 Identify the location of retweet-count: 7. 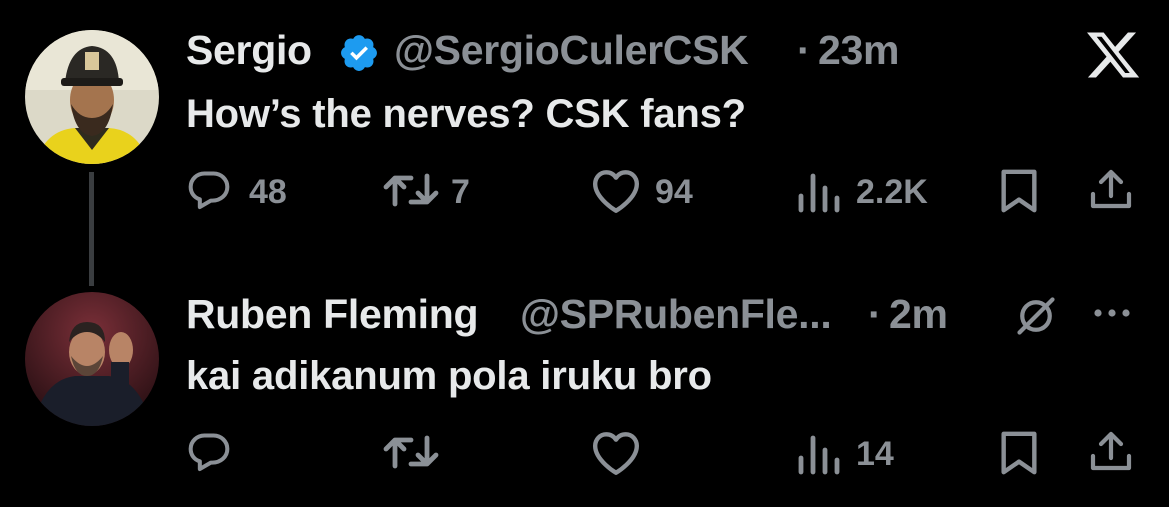
(460, 192).